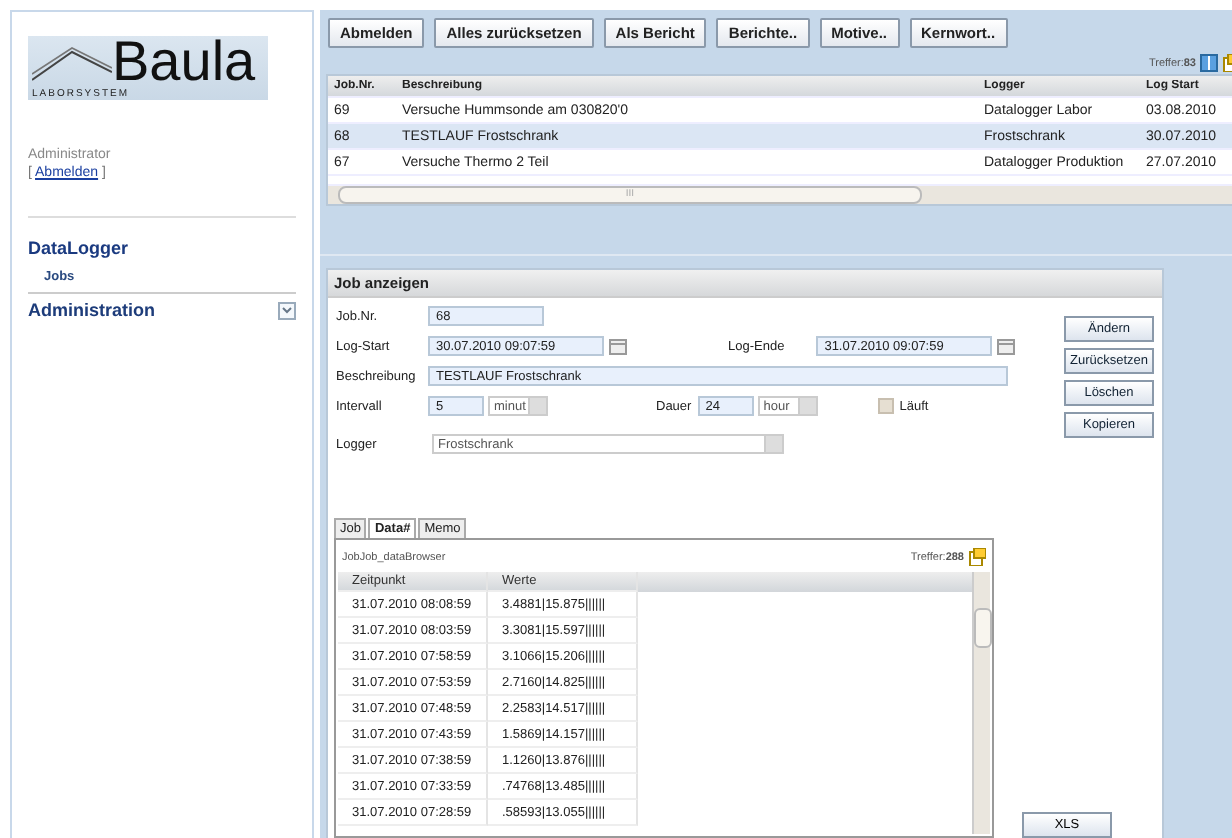  What do you see at coordinates (72, 64) in the screenshot?
I see `mountain-icon` at bounding box center [72, 64].